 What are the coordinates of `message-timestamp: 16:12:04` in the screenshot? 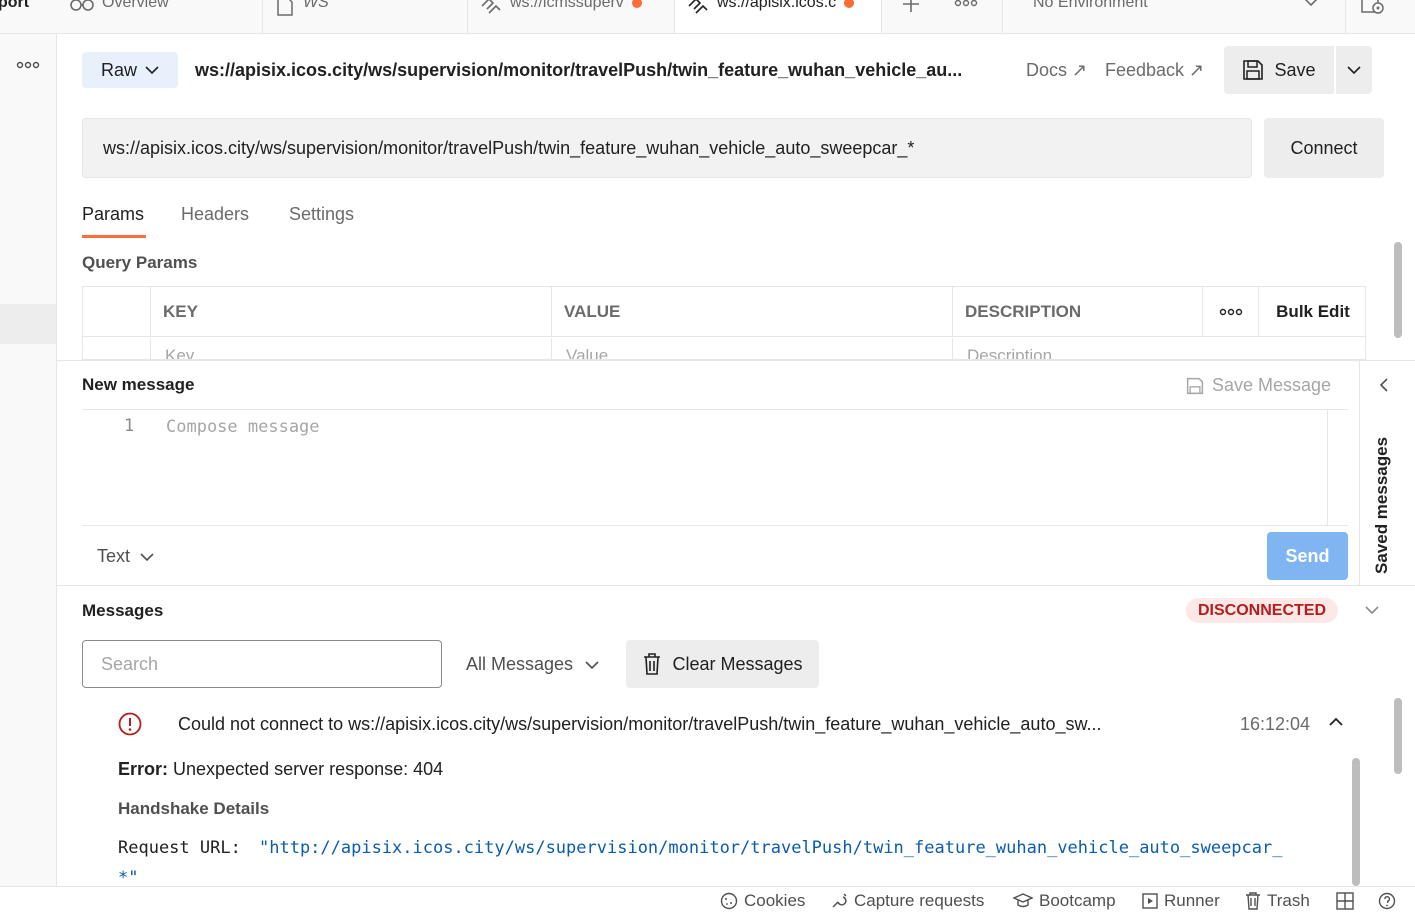 It's located at (1275, 724).